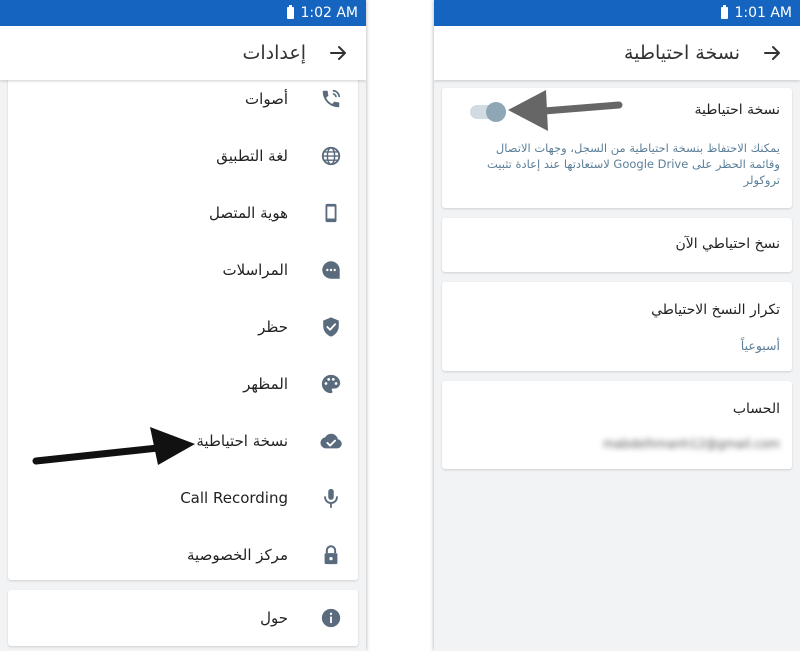 The width and height of the screenshot is (800, 651). I want to click on lock-icon, so click(331, 555).